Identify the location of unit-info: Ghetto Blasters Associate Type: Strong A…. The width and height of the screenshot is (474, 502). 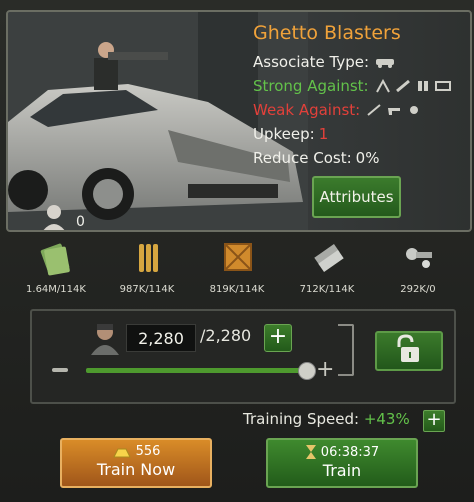
(355, 96).